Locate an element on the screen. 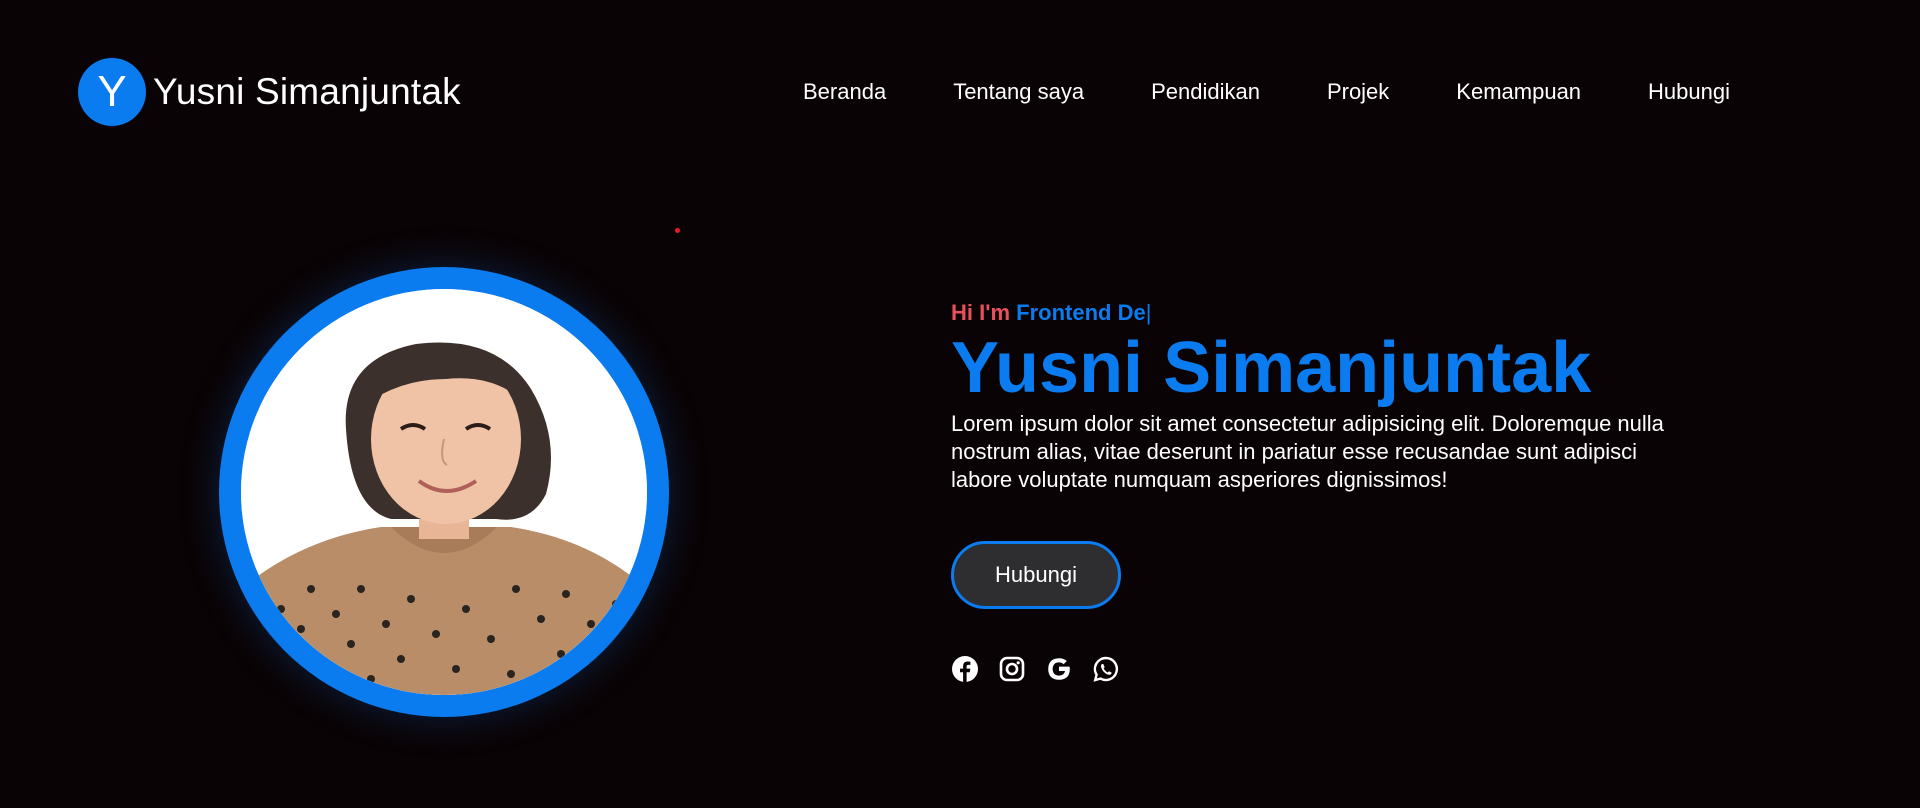 The height and width of the screenshot is (808, 1920). nav-item-beranda: Beranda is located at coordinates (844, 92).